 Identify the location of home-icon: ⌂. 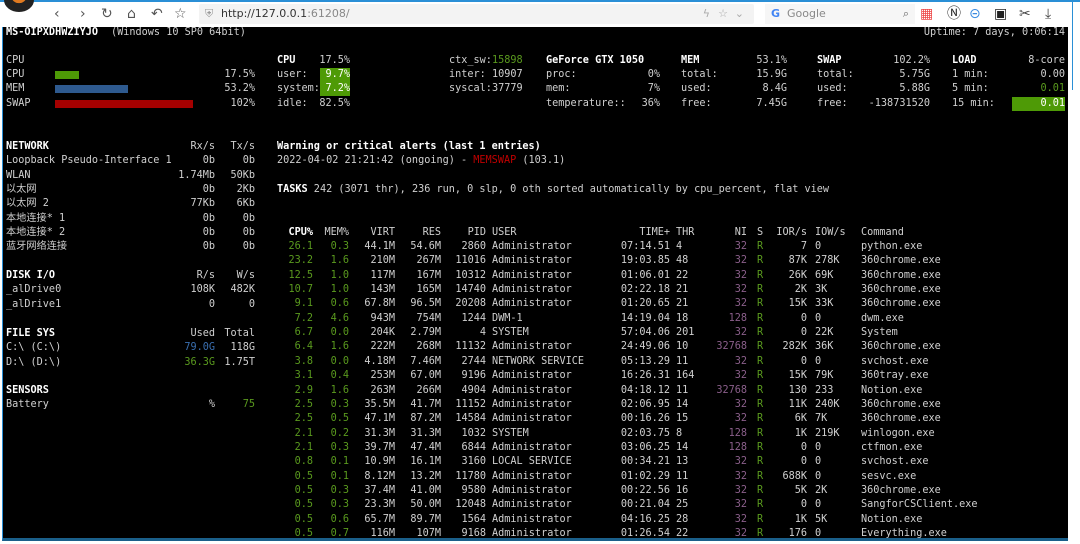
(131, 14).